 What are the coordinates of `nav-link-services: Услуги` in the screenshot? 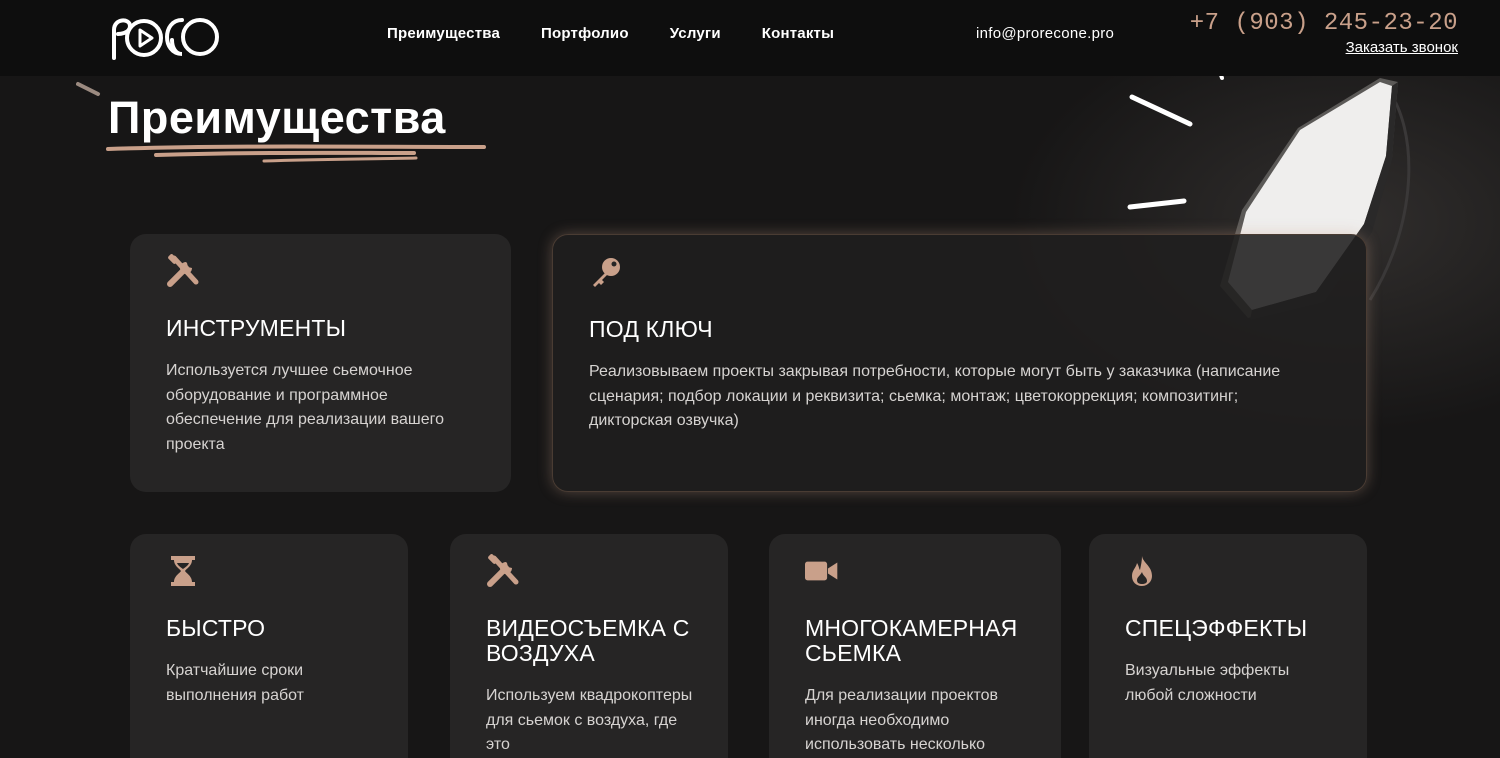 It's located at (695, 33).